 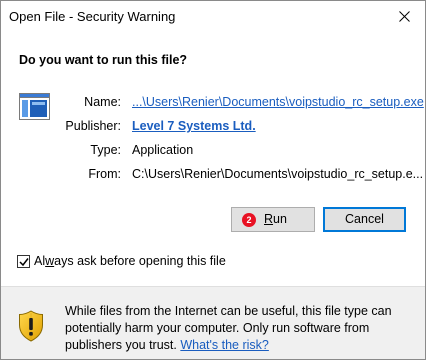 What do you see at coordinates (213, 286) in the screenshot?
I see `divider` at bounding box center [213, 286].